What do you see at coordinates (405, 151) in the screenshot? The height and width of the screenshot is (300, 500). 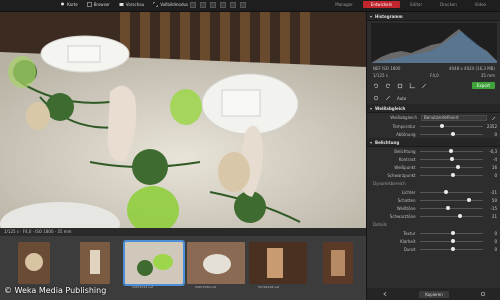 I see `slider-label: Belichtung` at bounding box center [405, 151].